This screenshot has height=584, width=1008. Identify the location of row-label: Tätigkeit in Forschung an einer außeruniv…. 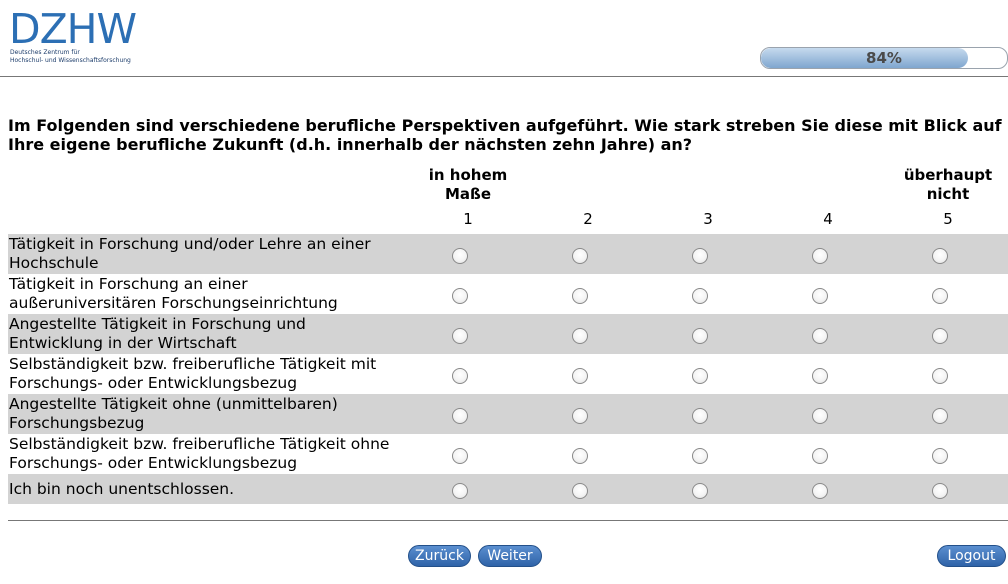
(219, 294).